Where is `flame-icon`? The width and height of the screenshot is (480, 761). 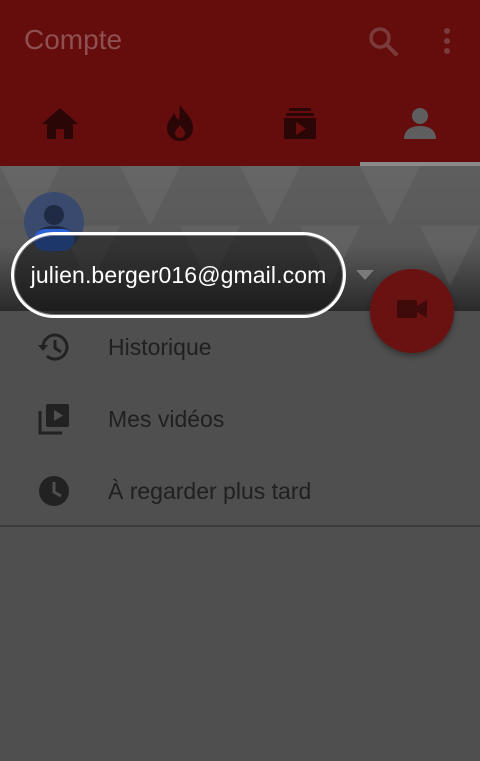
flame-icon is located at coordinates (180, 125).